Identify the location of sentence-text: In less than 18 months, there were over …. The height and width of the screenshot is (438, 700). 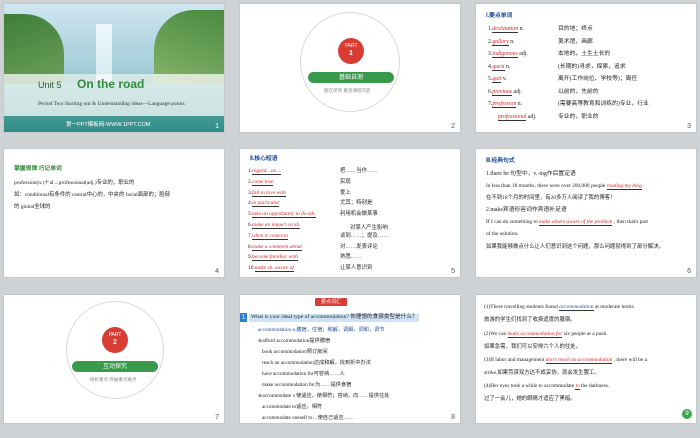
(546, 186).